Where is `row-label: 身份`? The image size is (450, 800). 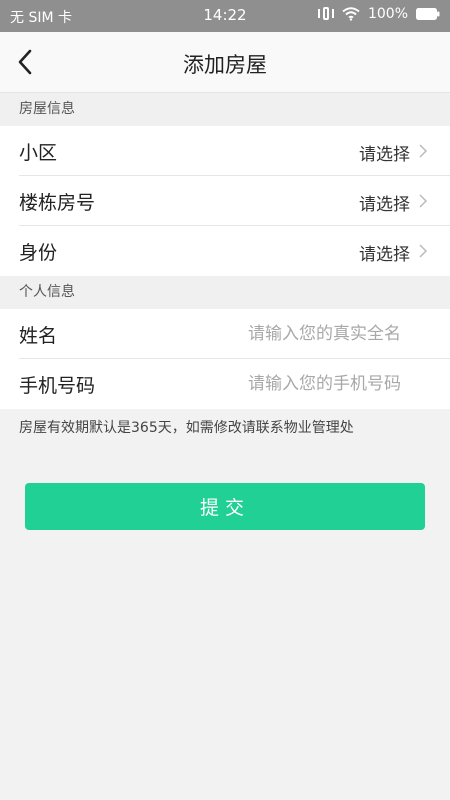
row-label: 身份 is located at coordinates (38, 253).